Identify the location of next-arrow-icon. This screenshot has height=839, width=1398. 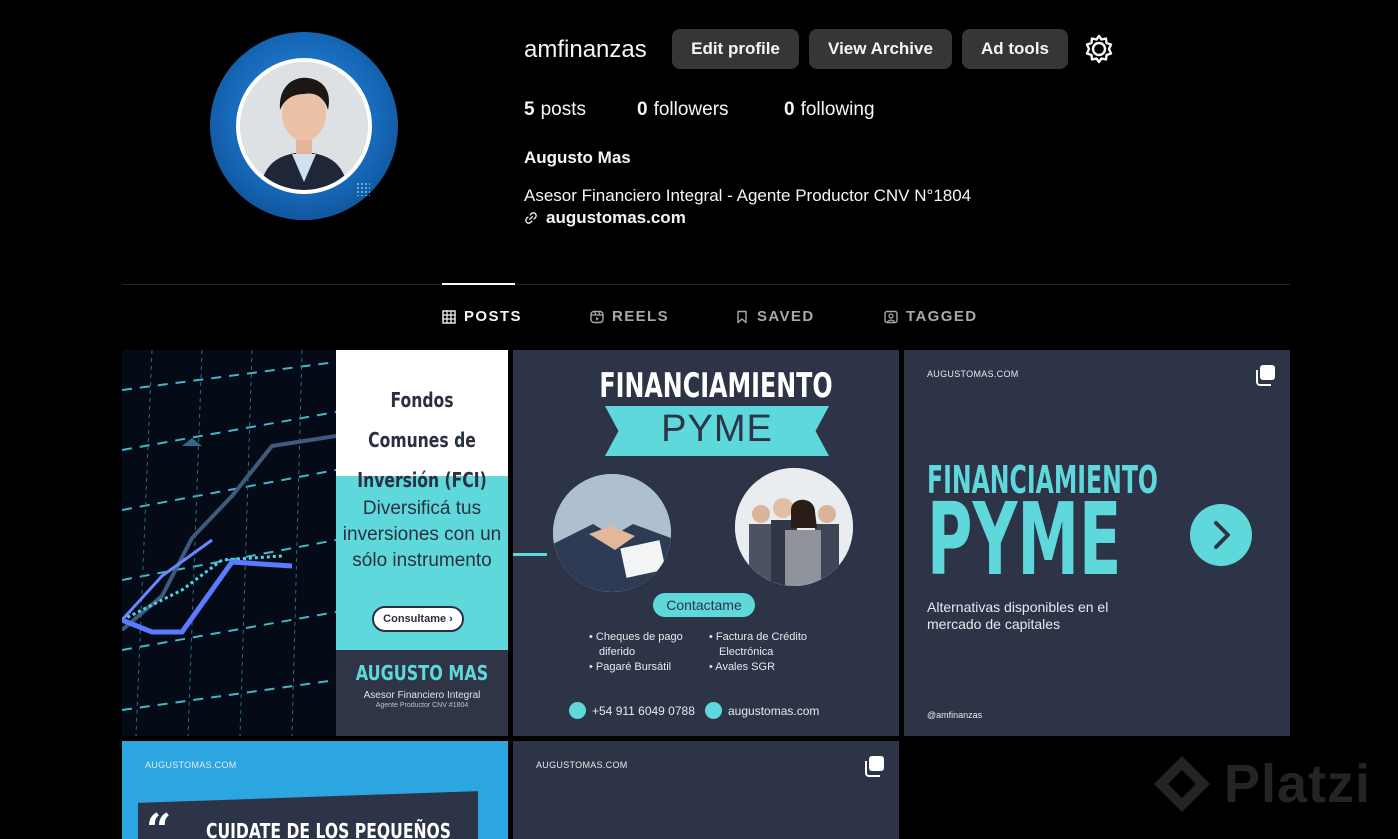
(1221, 535).